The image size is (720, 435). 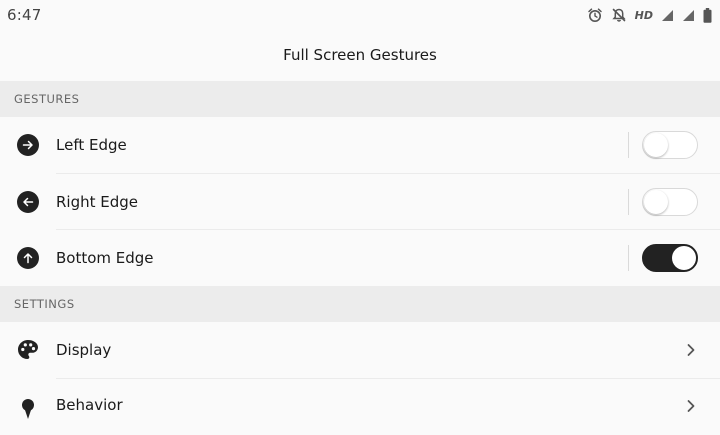 What do you see at coordinates (28, 409) in the screenshot?
I see `behavior-icon` at bounding box center [28, 409].